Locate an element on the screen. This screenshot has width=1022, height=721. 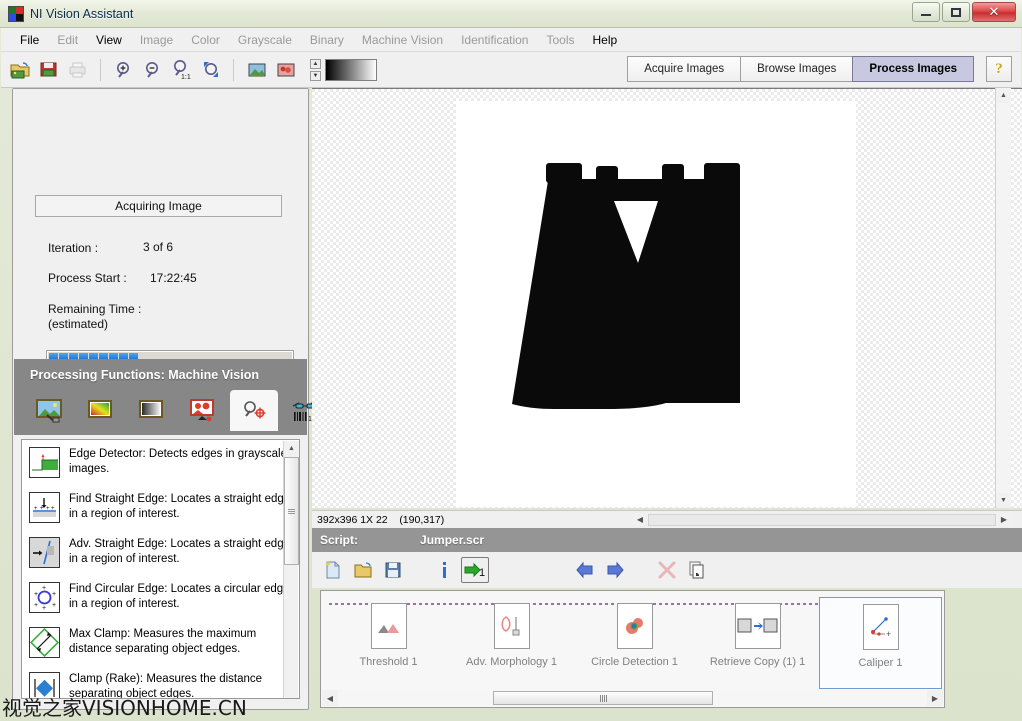
pf-tab-binary is located at coordinates (203, 410).